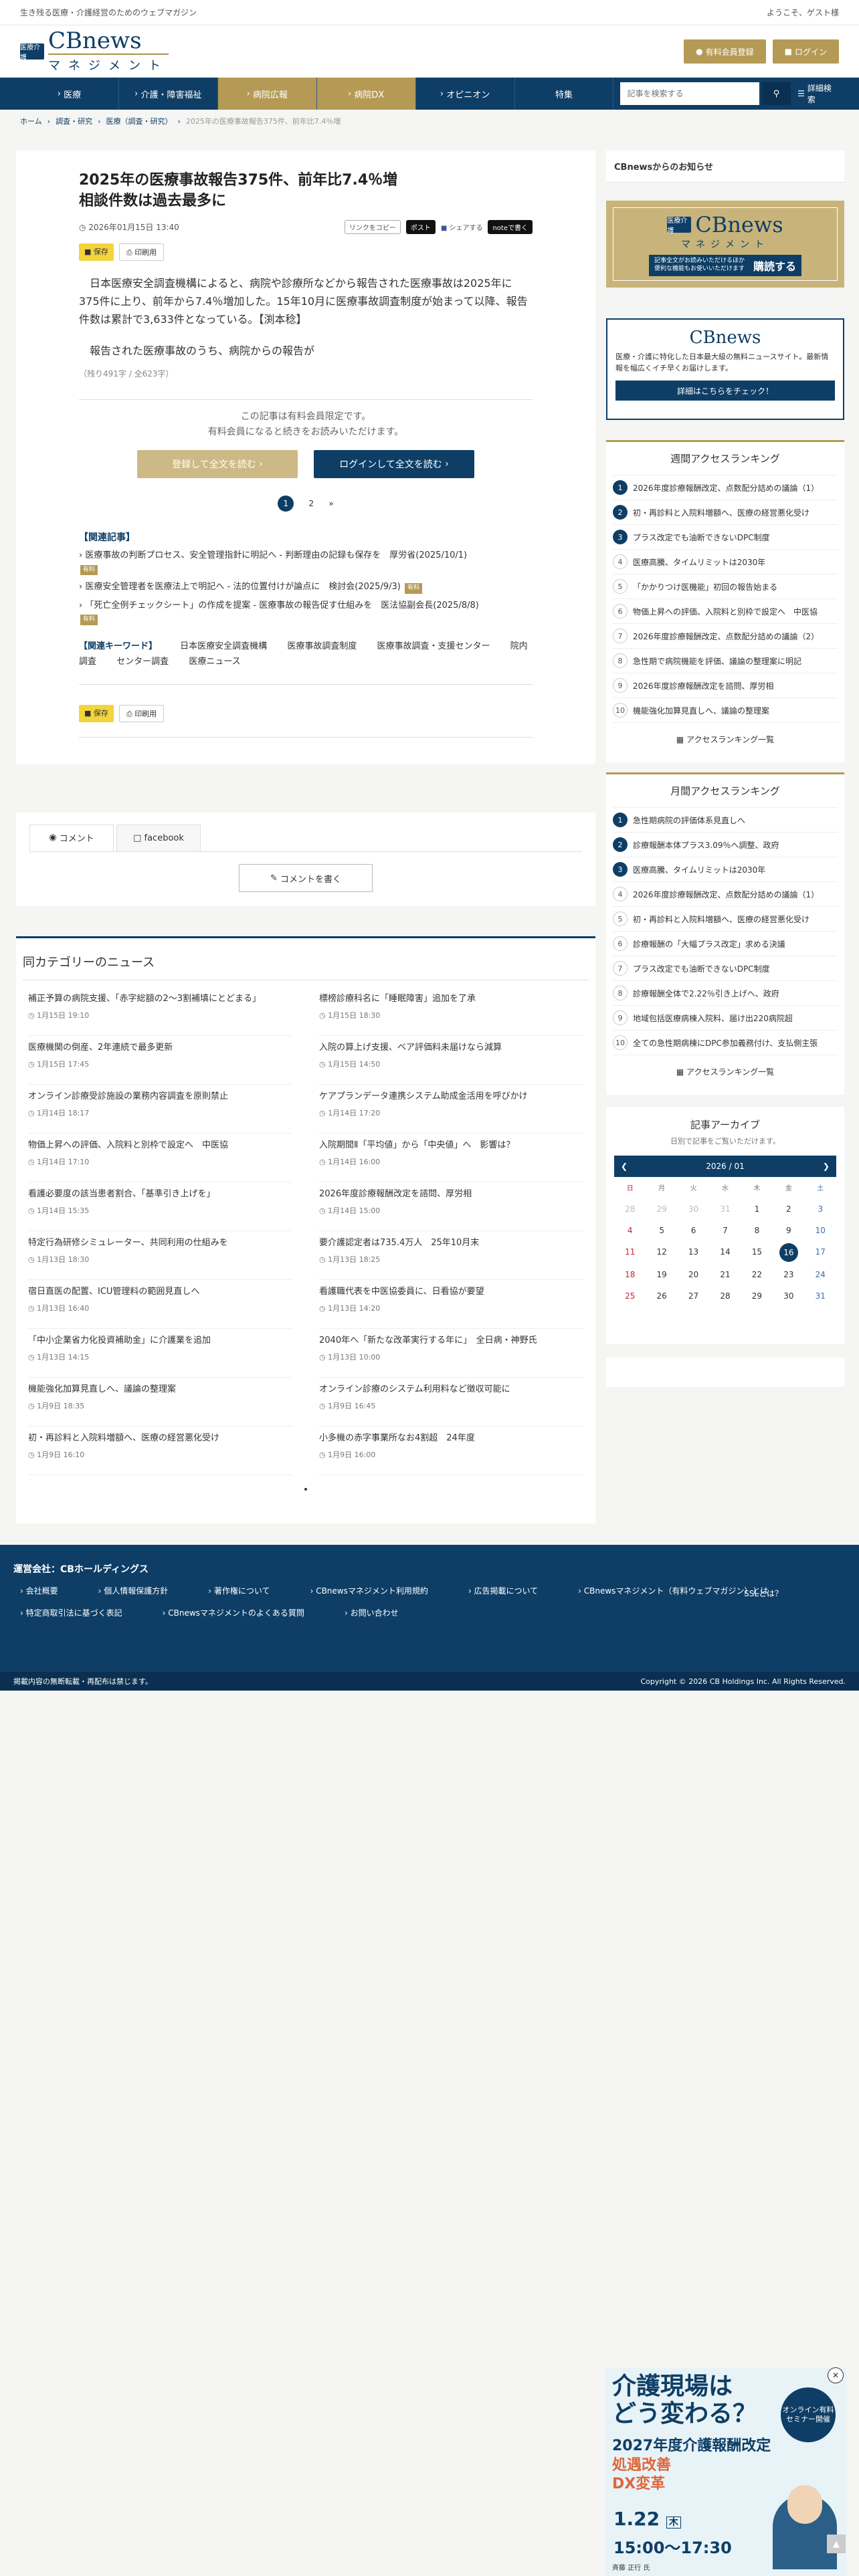 This screenshot has height=2576, width=859. I want to click on page-2: 2, so click(311, 504).